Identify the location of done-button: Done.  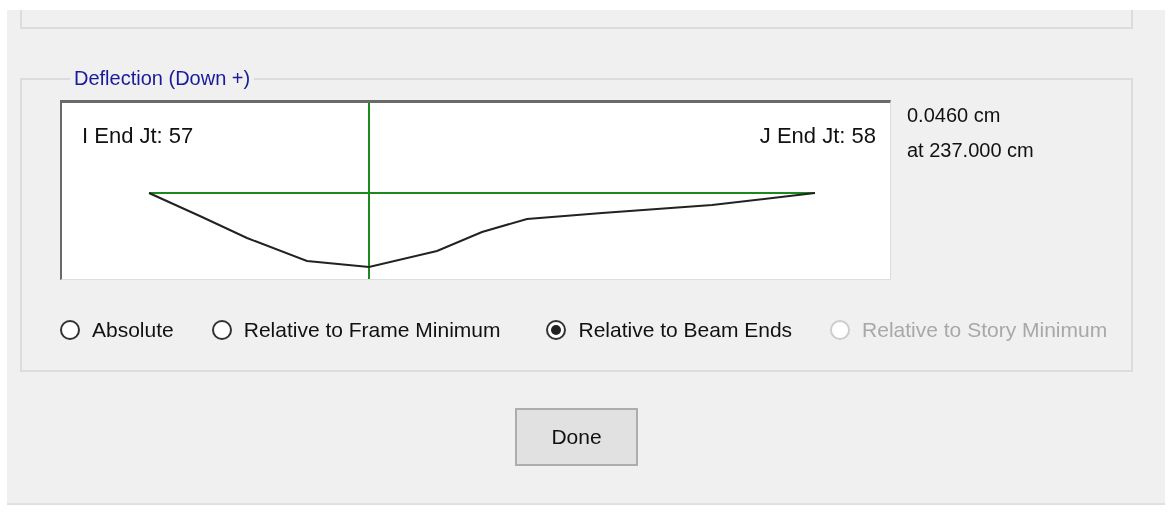
(576, 437).